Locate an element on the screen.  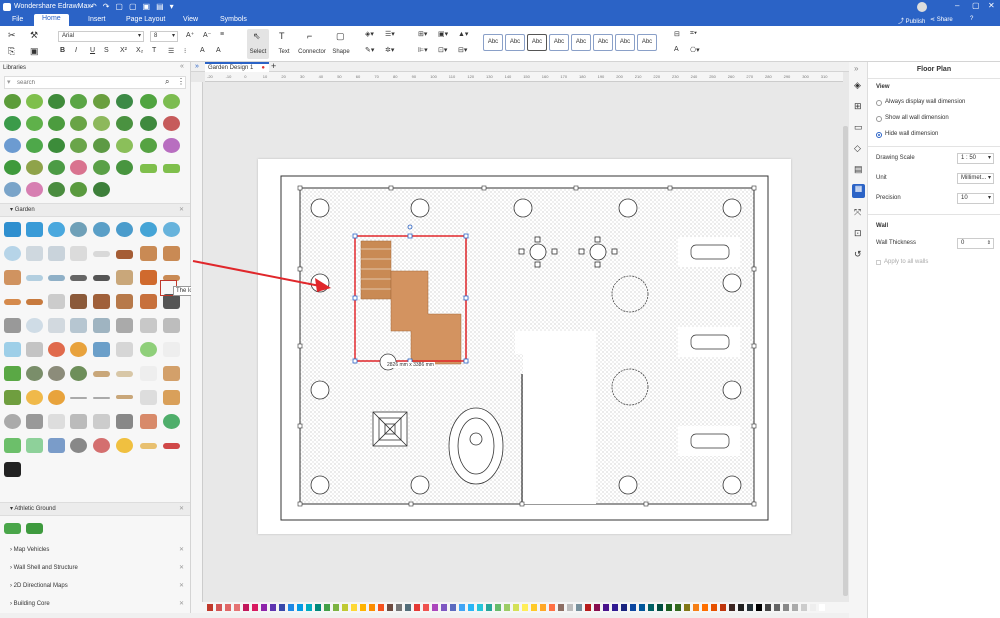
collapse-icon: » is located at coordinates (197, 66).